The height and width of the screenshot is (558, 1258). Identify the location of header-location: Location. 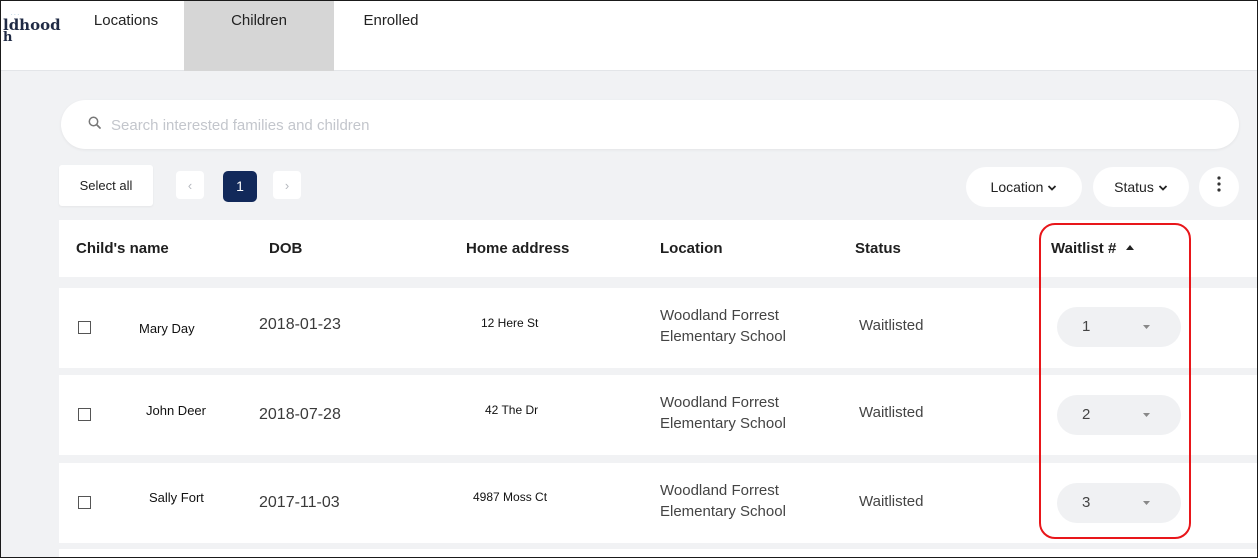
(691, 248).